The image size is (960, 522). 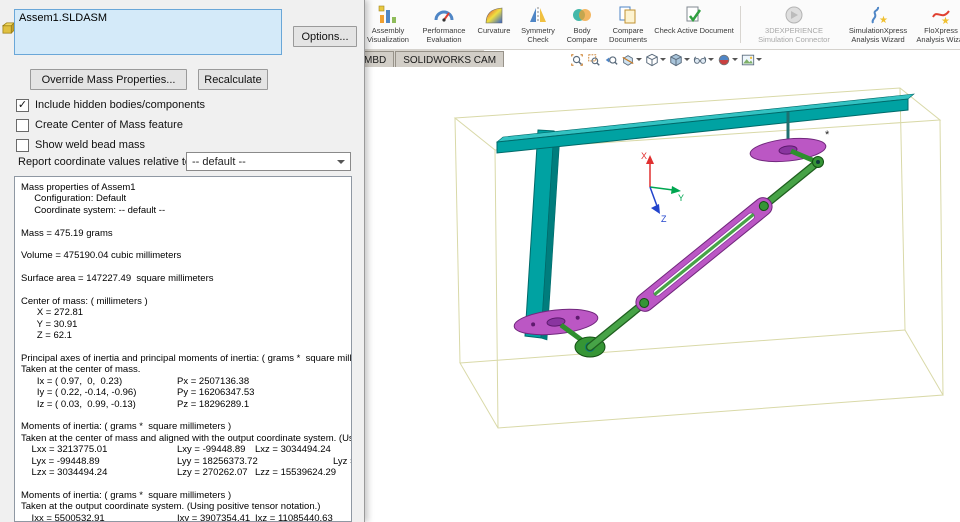 I want to click on show-weld-bead-mass-row: Show weld bead mass, so click(x=80, y=145).